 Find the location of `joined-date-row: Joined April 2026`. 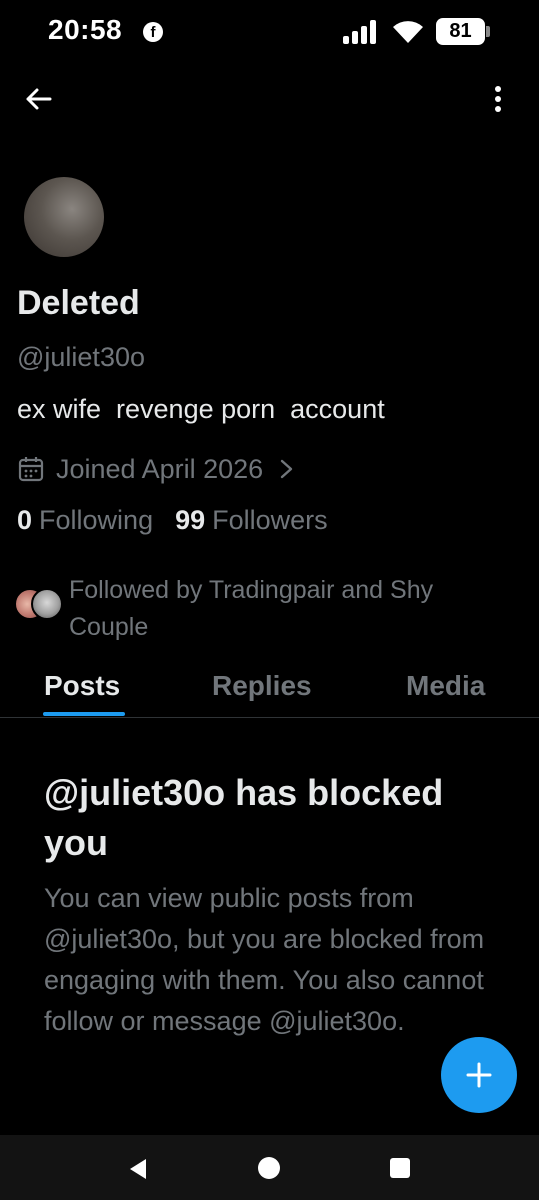

joined-date-row: Joined April 2026 is located at coordinates (156, 469).